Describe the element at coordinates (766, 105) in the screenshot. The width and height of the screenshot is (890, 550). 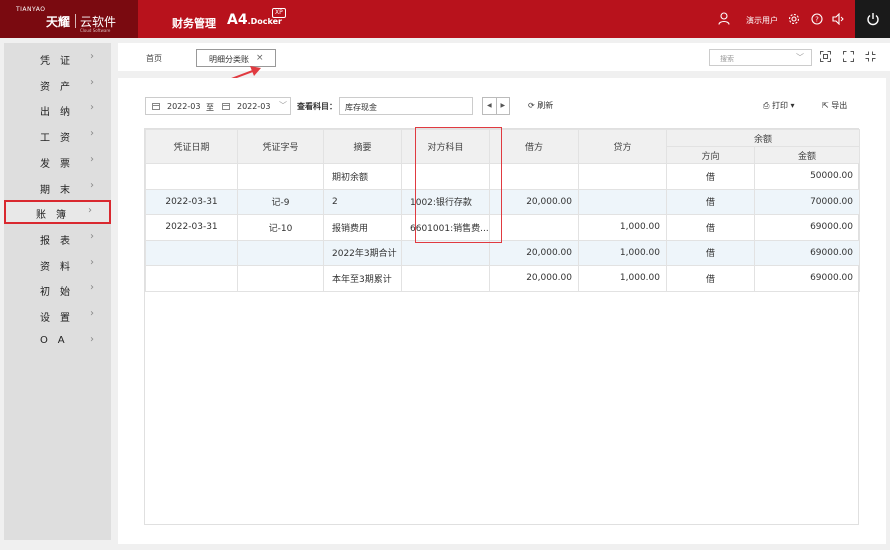
I see `printer-icon: ⎙` at that location.